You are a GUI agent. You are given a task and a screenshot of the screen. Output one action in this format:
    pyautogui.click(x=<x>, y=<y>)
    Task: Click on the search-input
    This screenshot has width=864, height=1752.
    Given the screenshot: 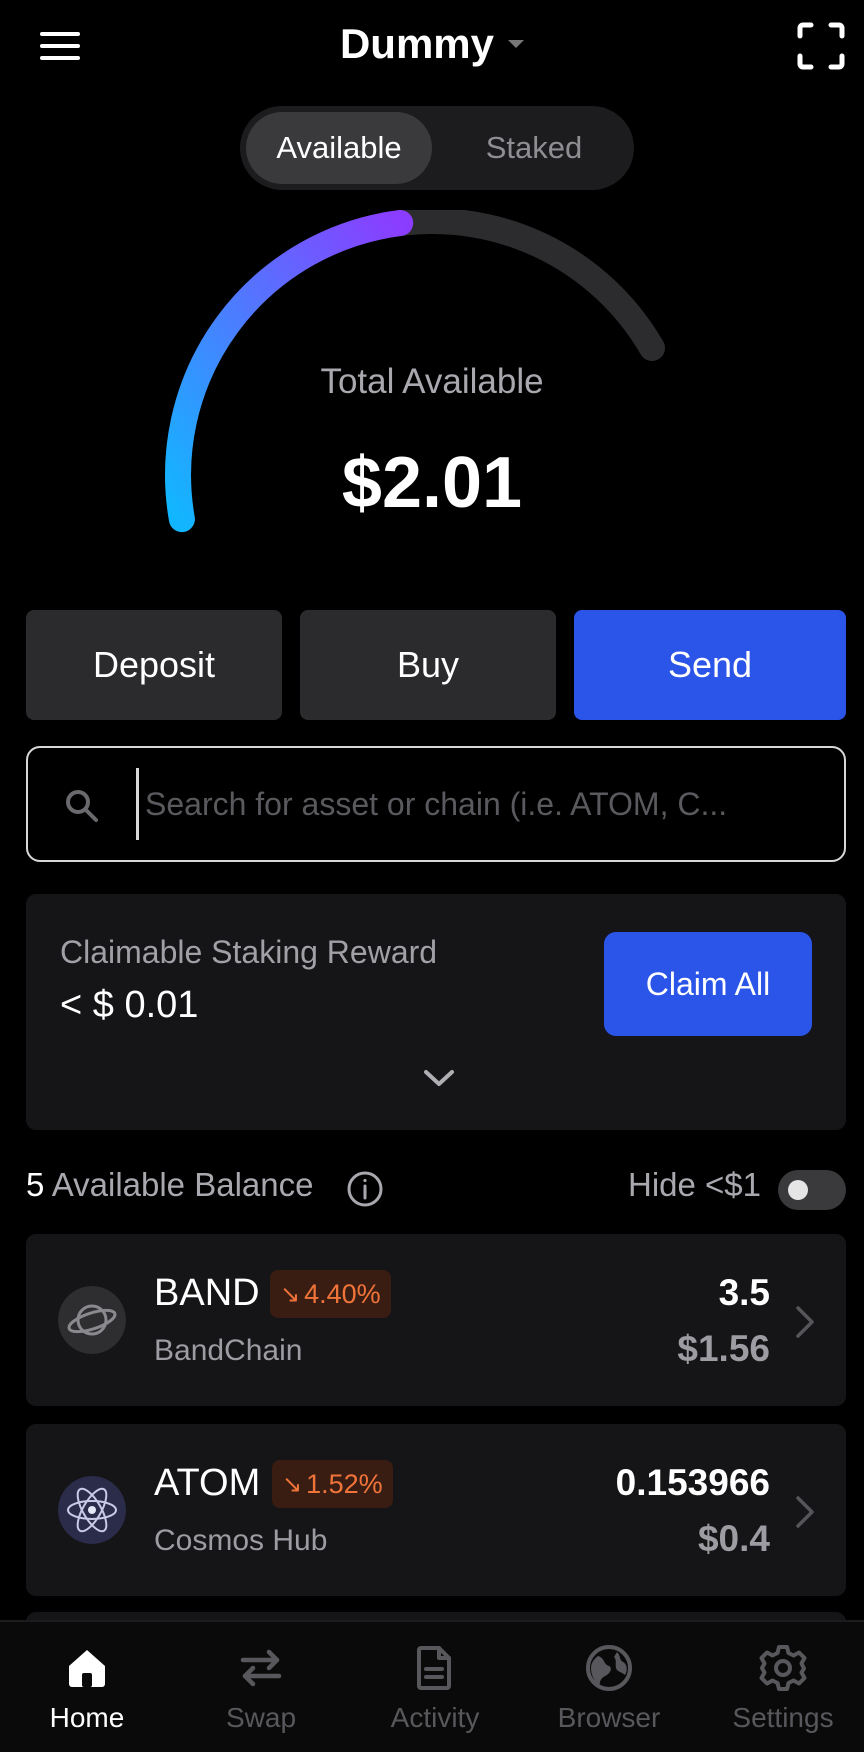 What is the action you would take?
    pyautogui.click(x=481, y=804)
    